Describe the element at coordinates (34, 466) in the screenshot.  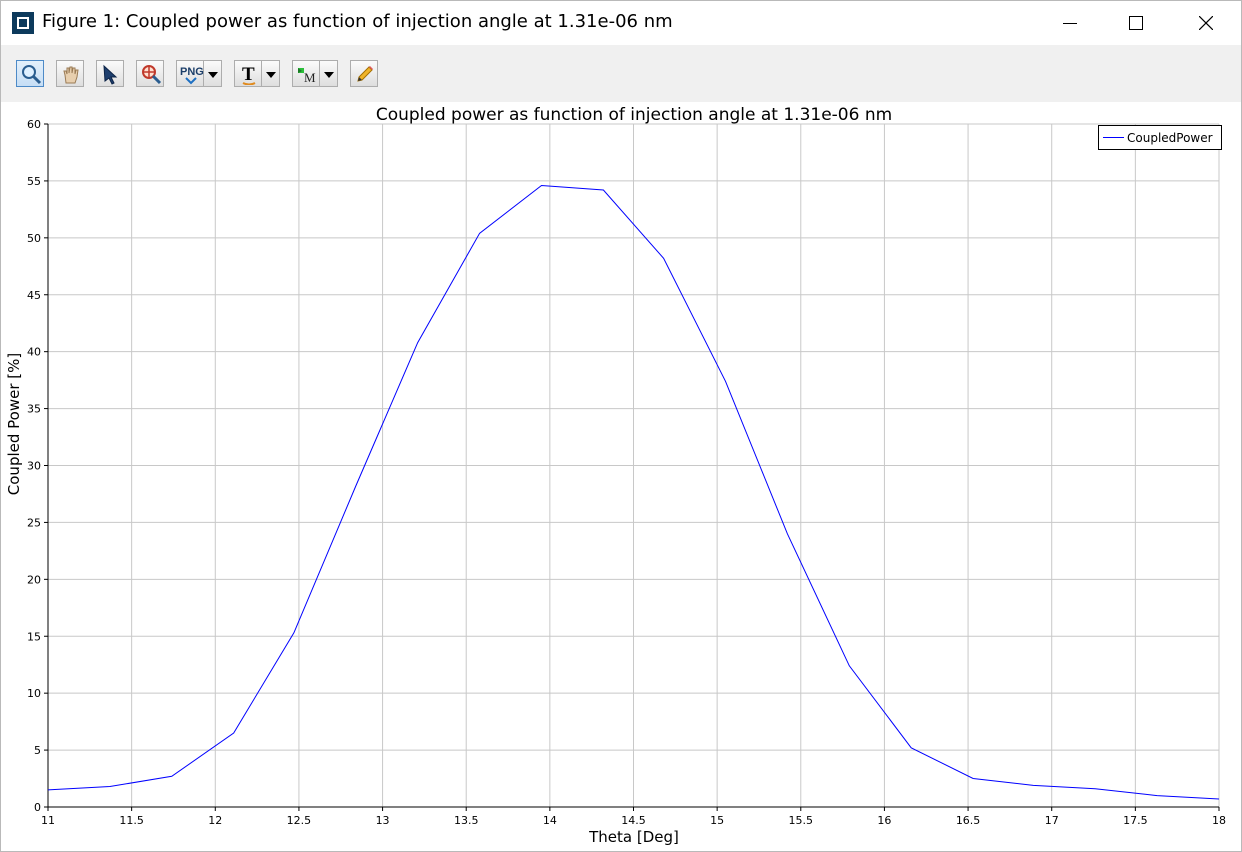
I see `y-tick-label: 30` at that location.